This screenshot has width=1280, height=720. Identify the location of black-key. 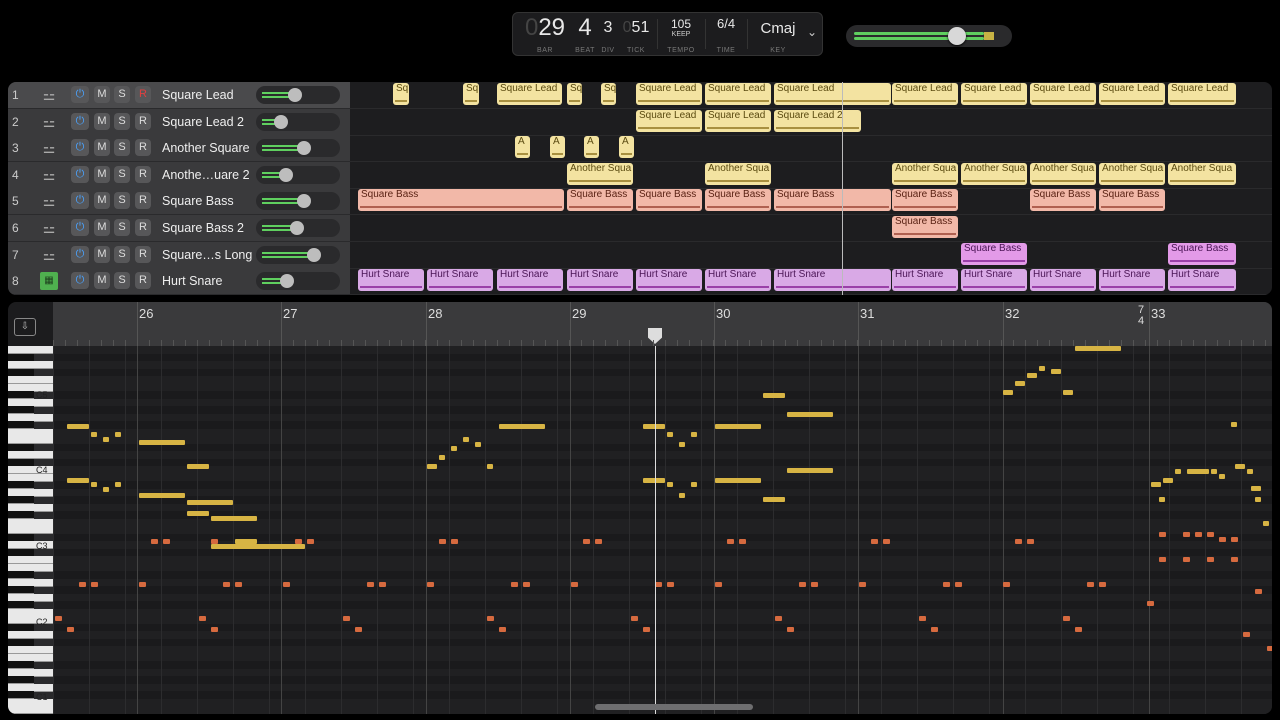
(21, 713).